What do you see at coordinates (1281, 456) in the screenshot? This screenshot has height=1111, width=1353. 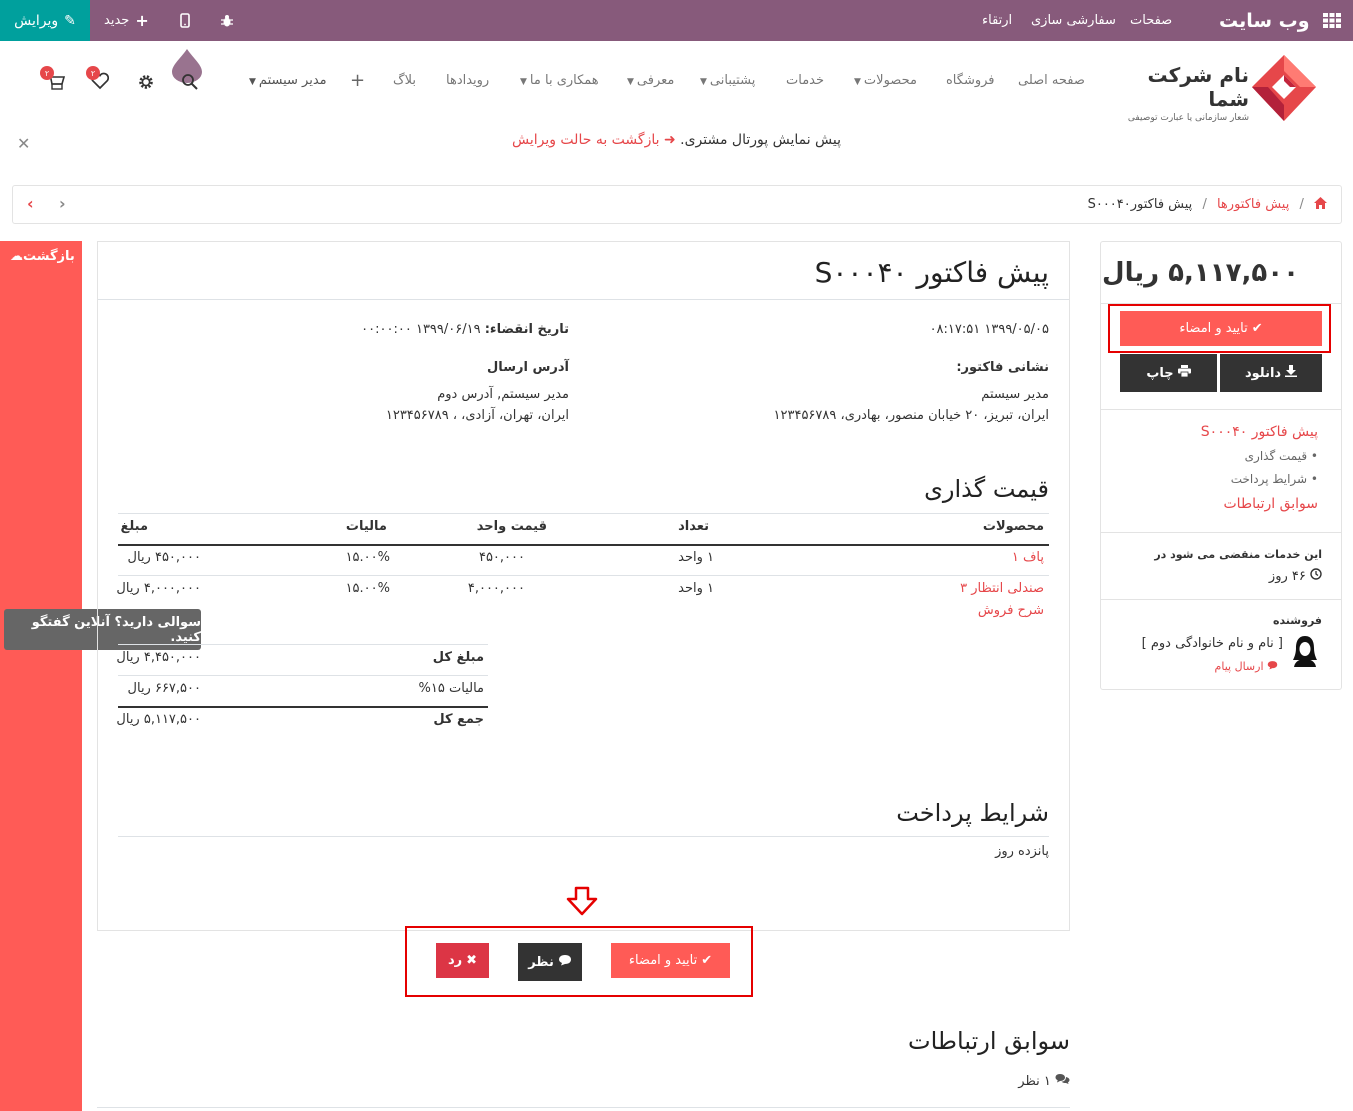 I see `sidebar-nav-pricing: • قیمت گذاری` at bounding box center [1281, 456].